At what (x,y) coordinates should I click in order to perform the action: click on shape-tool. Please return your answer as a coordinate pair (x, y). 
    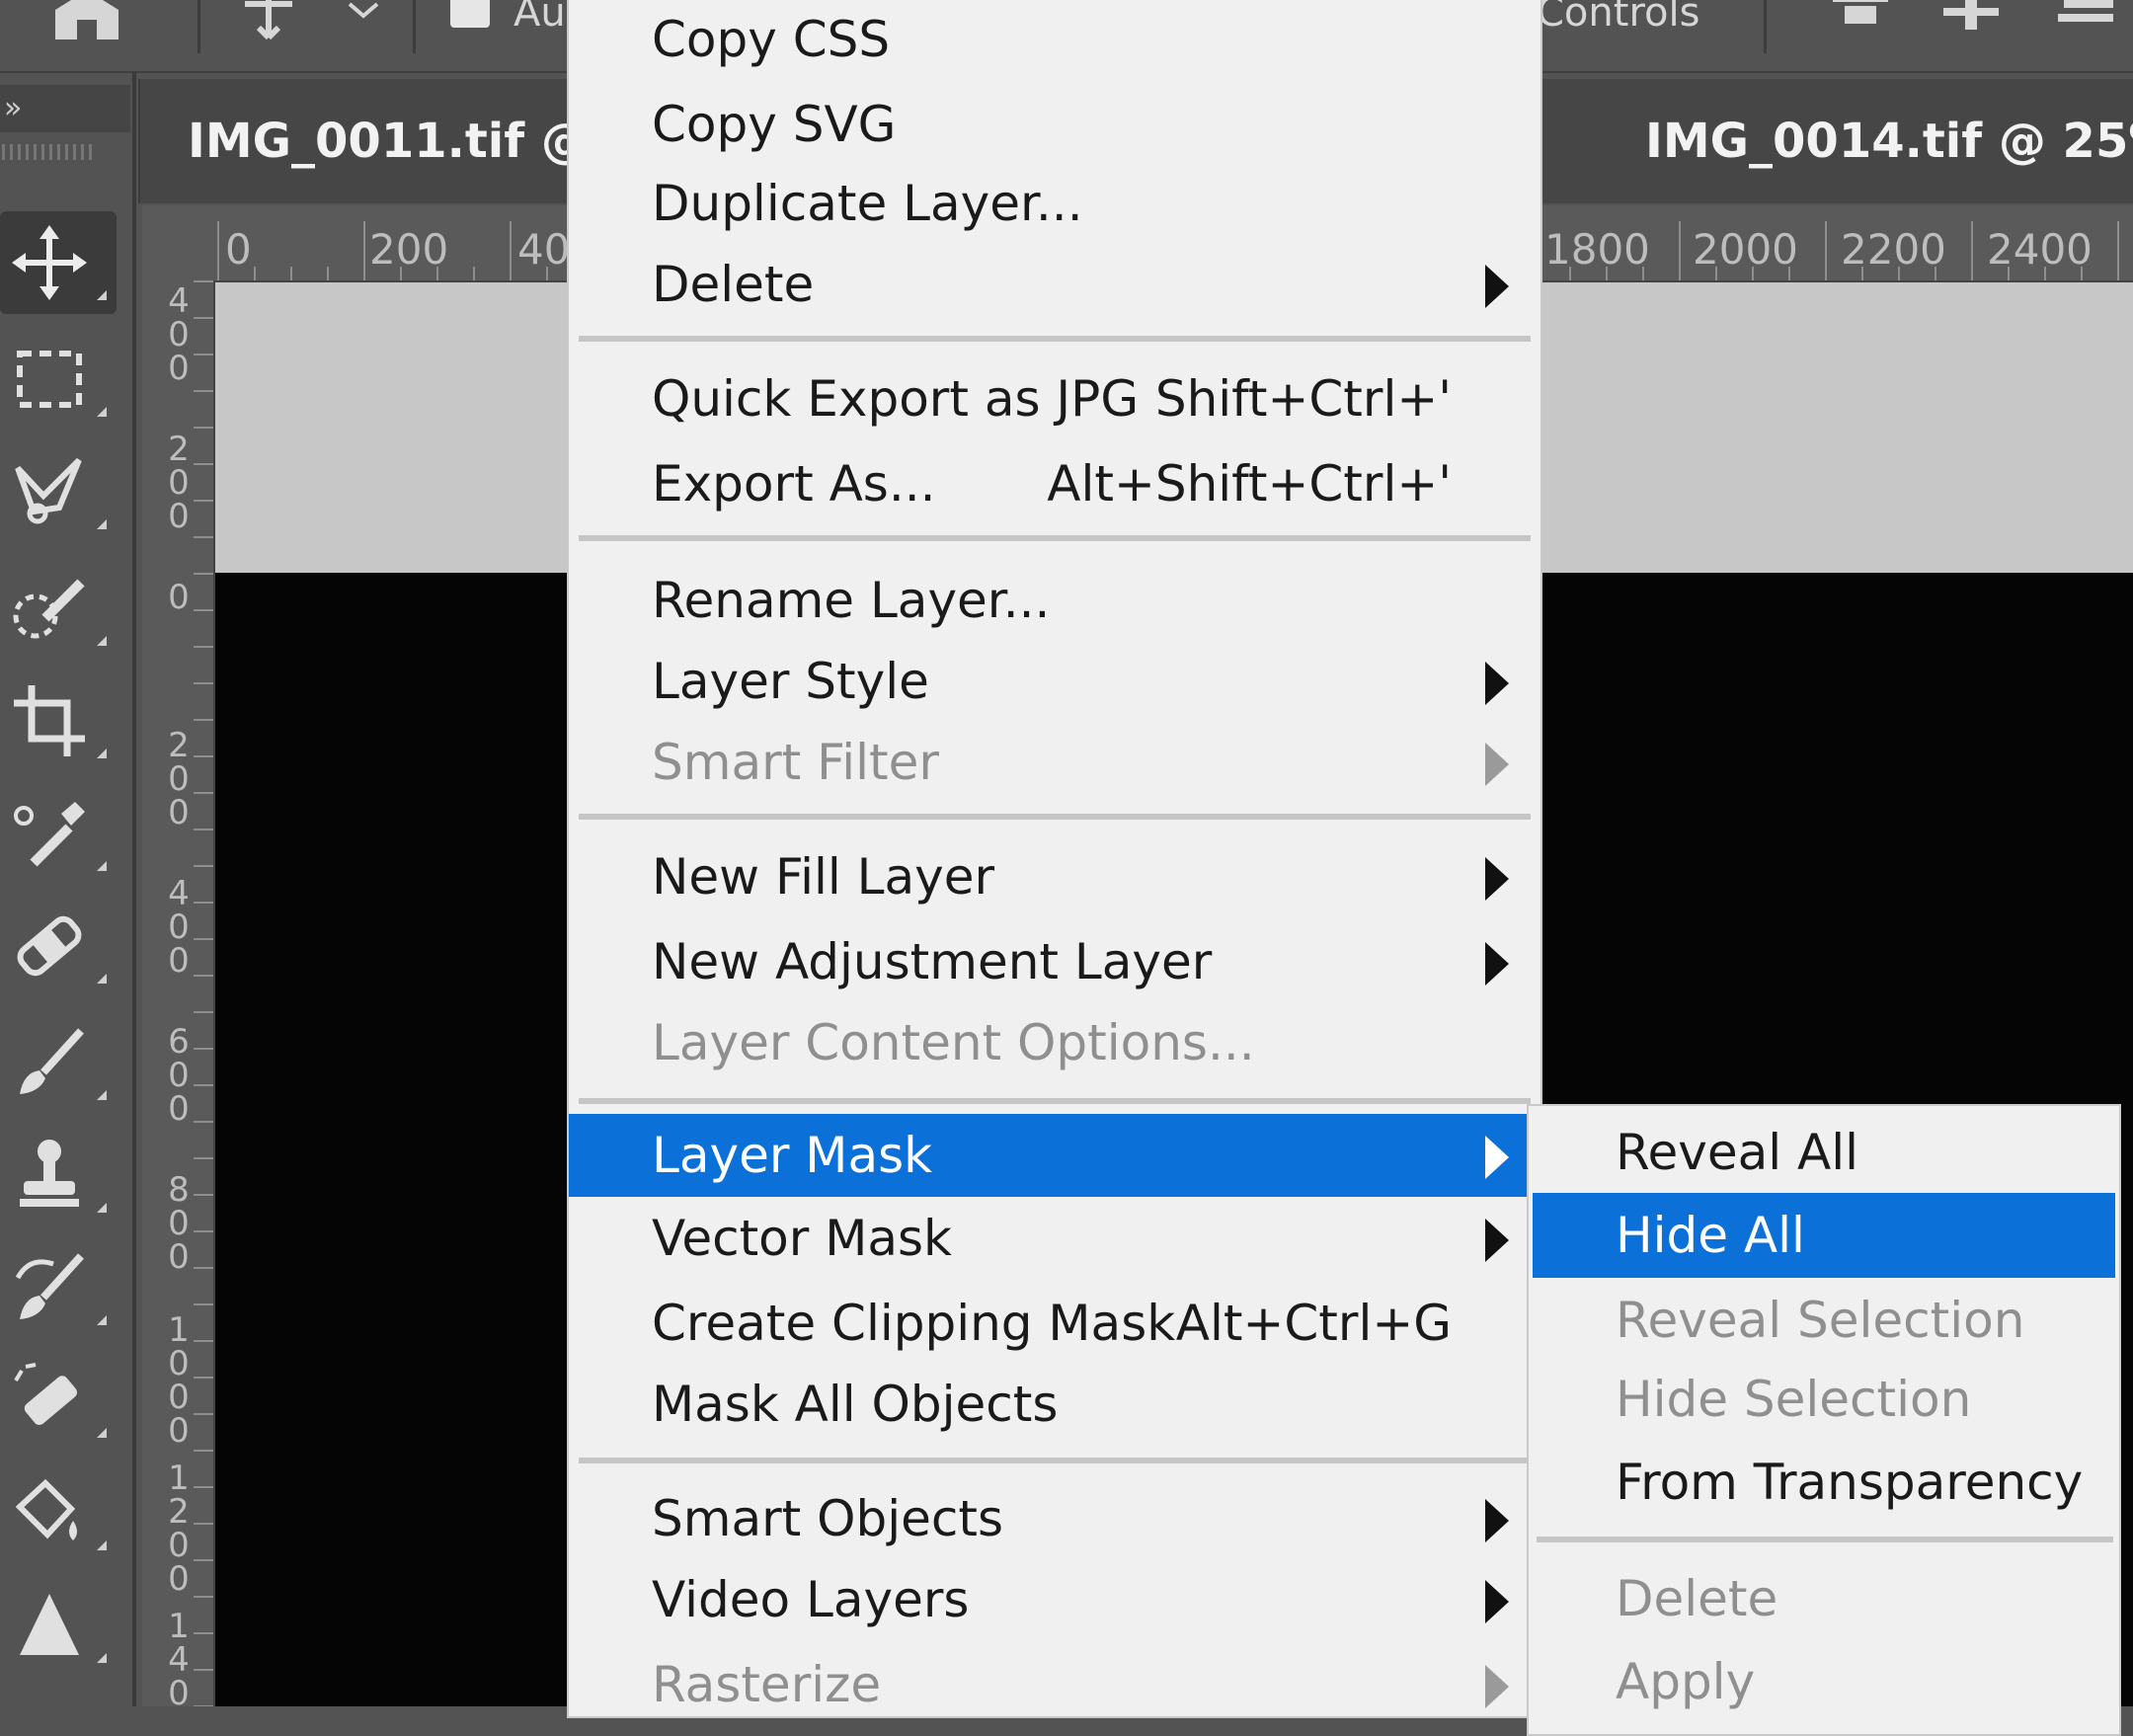
    Looking at the image, I should click on (59, 1626).